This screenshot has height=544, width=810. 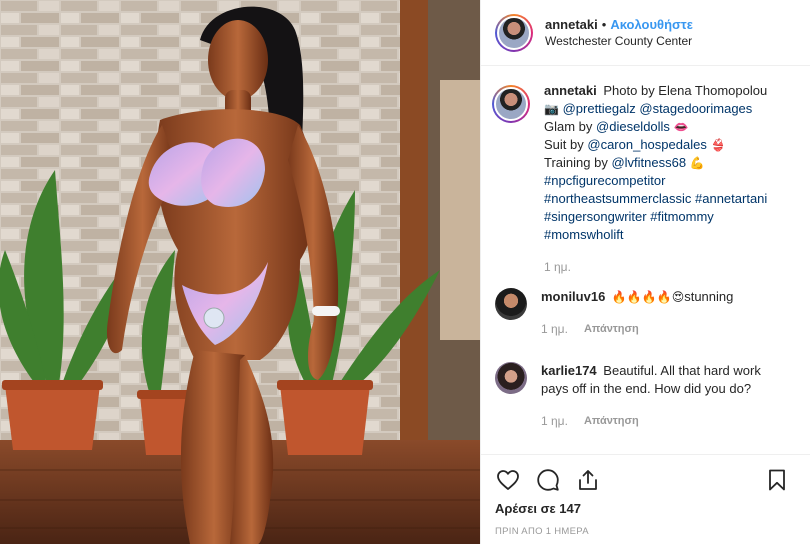 I want to click on comment-item: moniluv16 🔥🔥🔥🔥😍stunning 1 ημ. Απάντηση, so click(x=645, y=313).